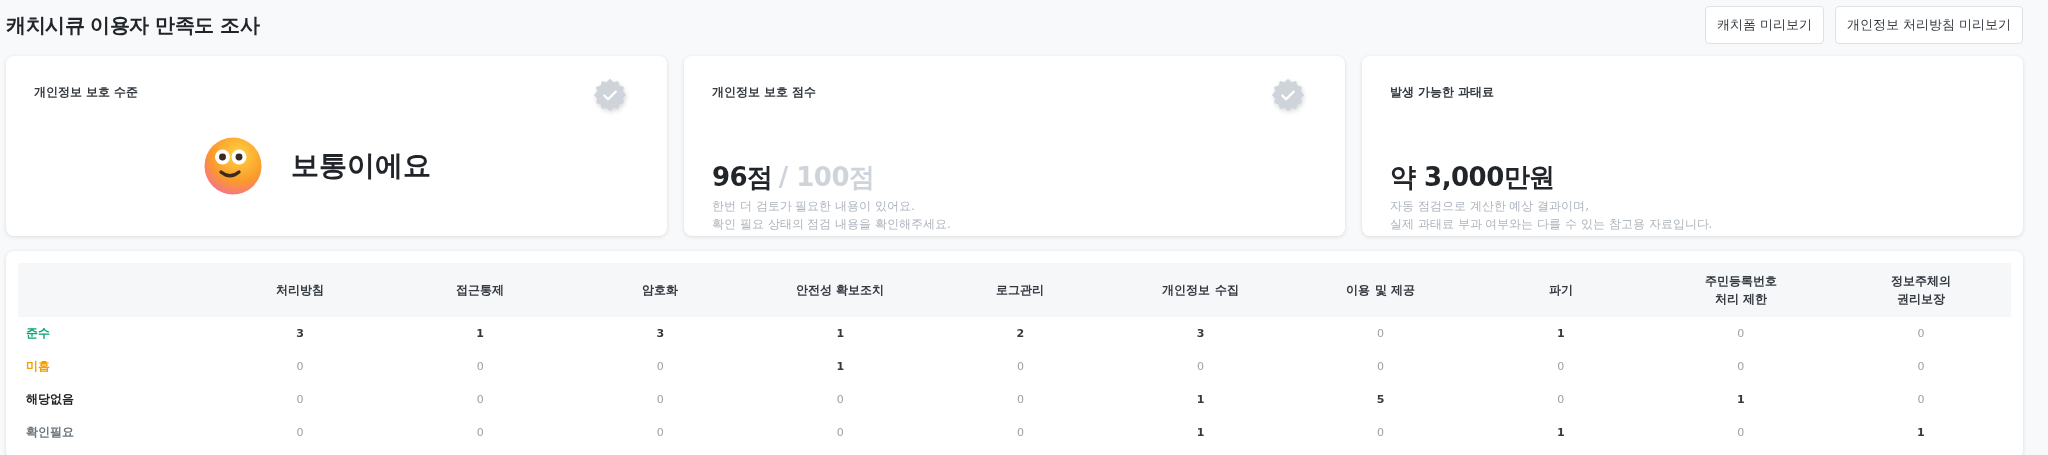 Image resolution: width=2048 pixels, height=455 pixels. What do you see at coordinates (742, 177) in the screenshot?
I see `score-value: 96점` at bounding box center [742, 177].